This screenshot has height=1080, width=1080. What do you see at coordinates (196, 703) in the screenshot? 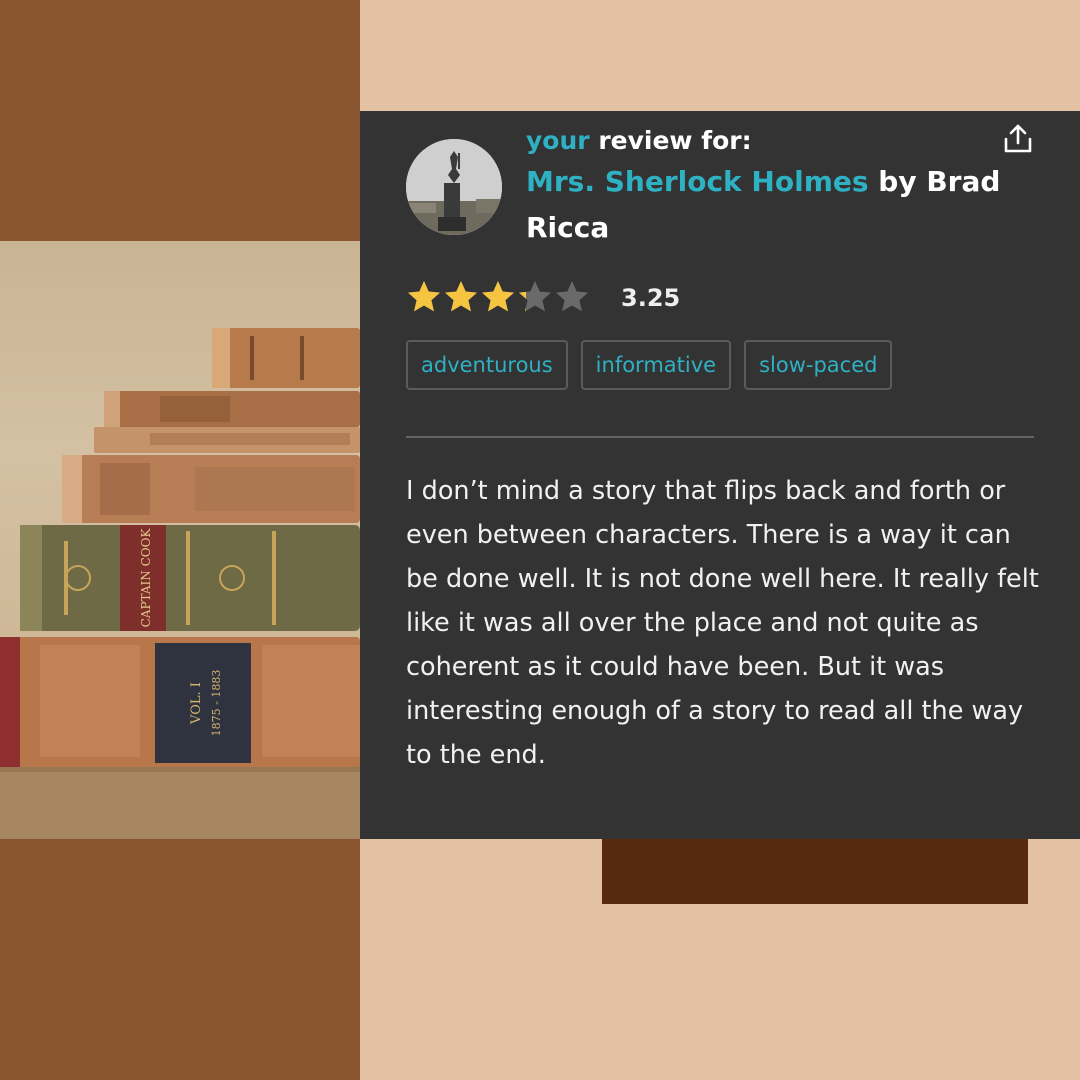
I see `spine-text-vol: VOL. I` at bounding box center [196, 703].